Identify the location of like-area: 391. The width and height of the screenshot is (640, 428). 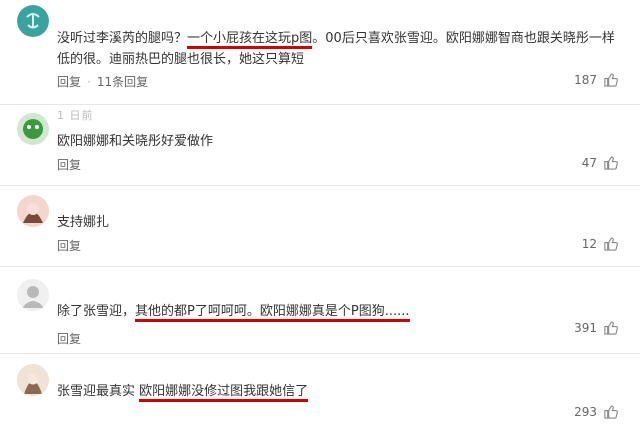
(596, 327).